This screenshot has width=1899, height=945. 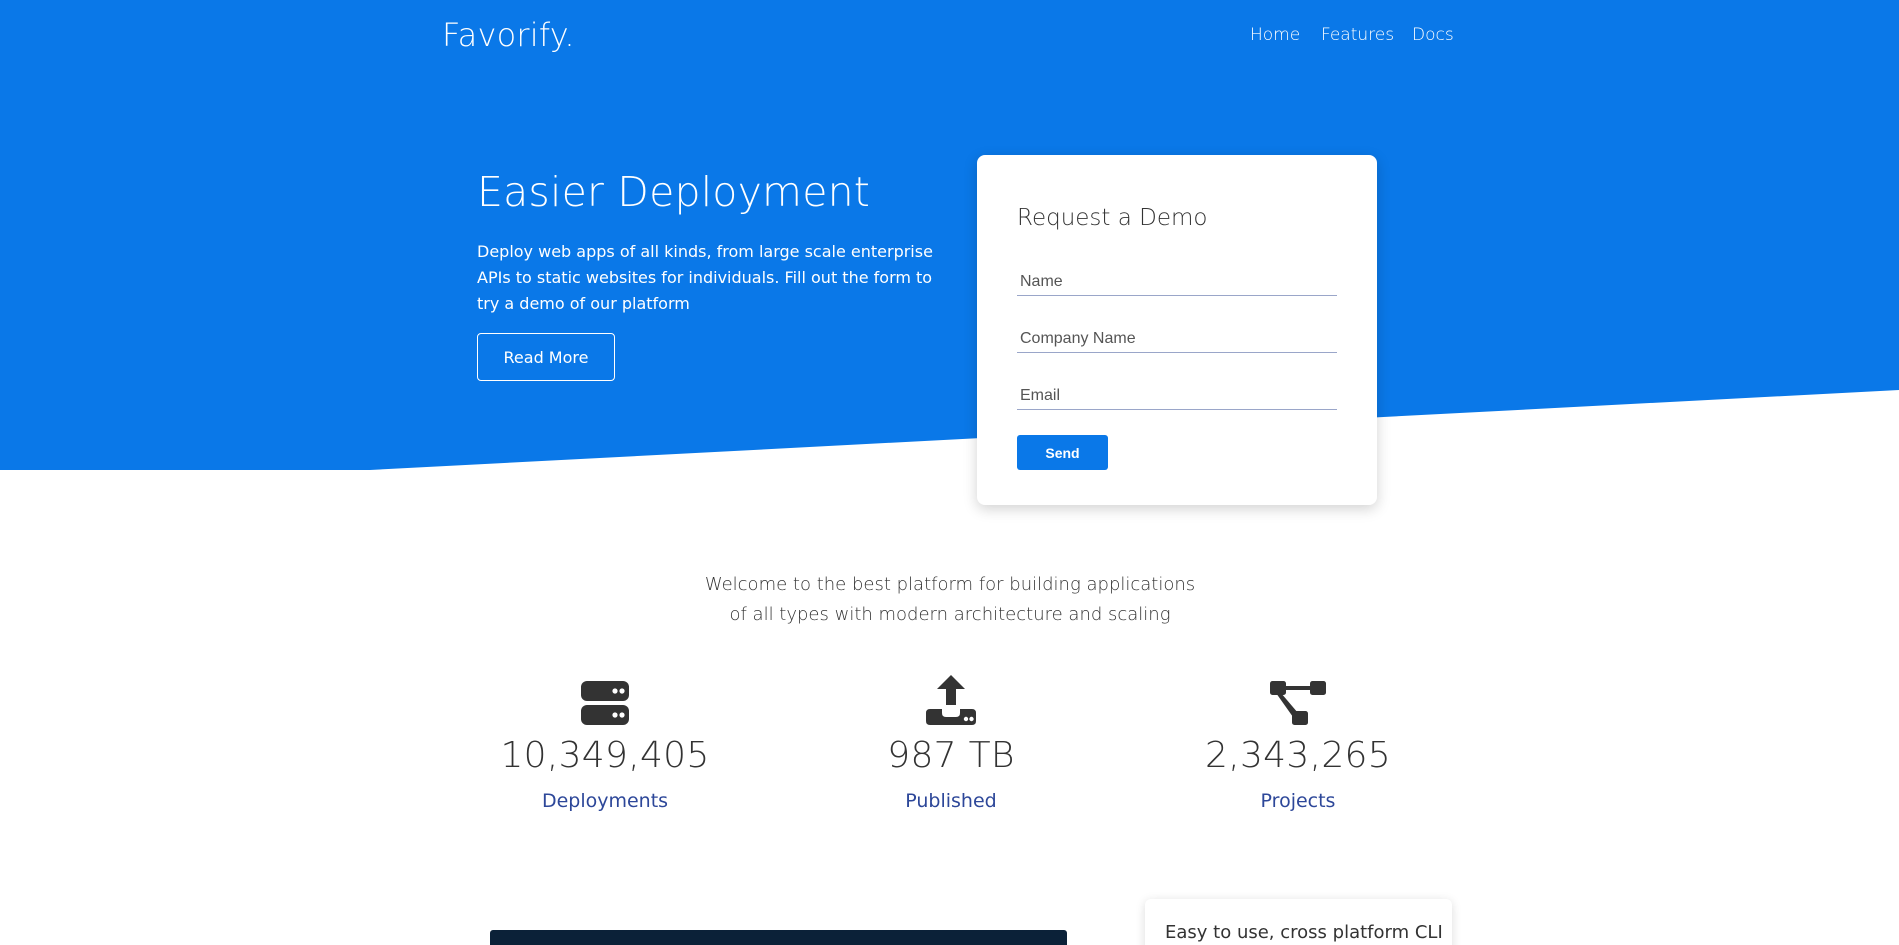 I want to click on stat-value: 10,349,405, so click(x=605, y=755).